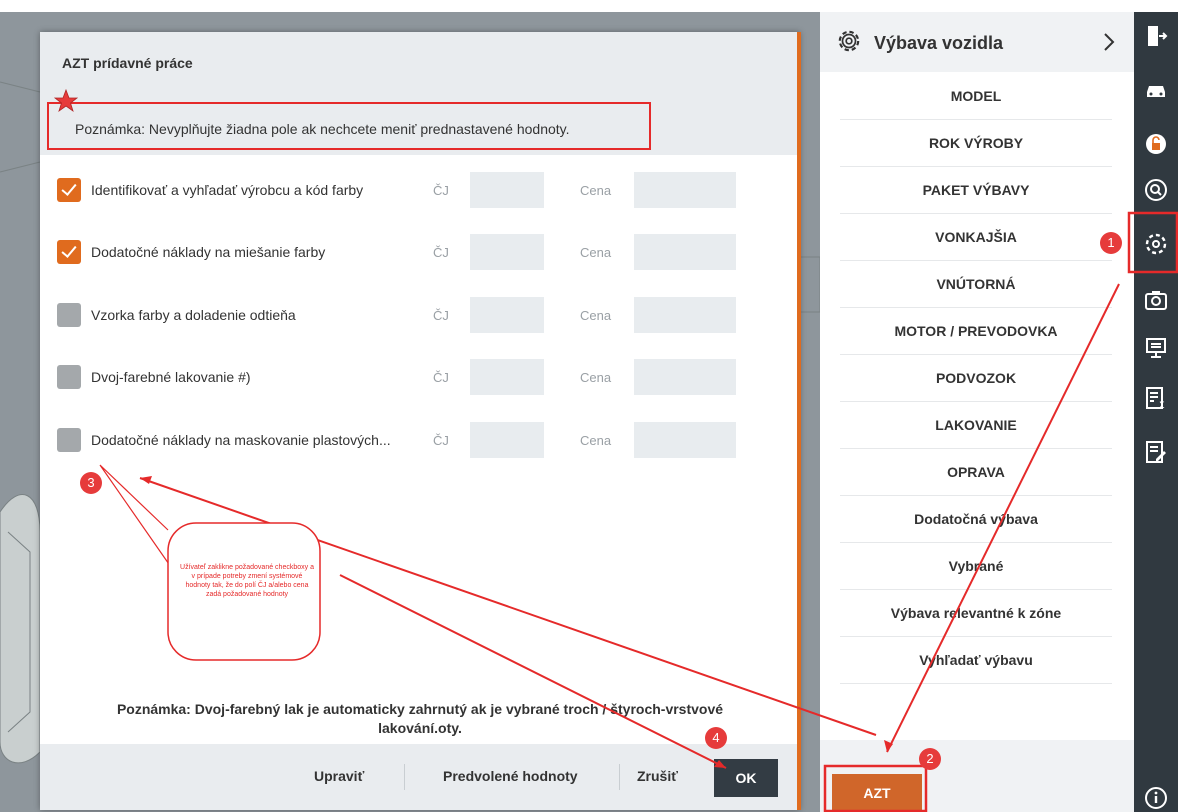 The width and height of the screenshot is (1178, 812). What do you see at coordinates (91, 483) in the screenshot?
I see `step-badge-3: 3` at bounding box center [91, 483].